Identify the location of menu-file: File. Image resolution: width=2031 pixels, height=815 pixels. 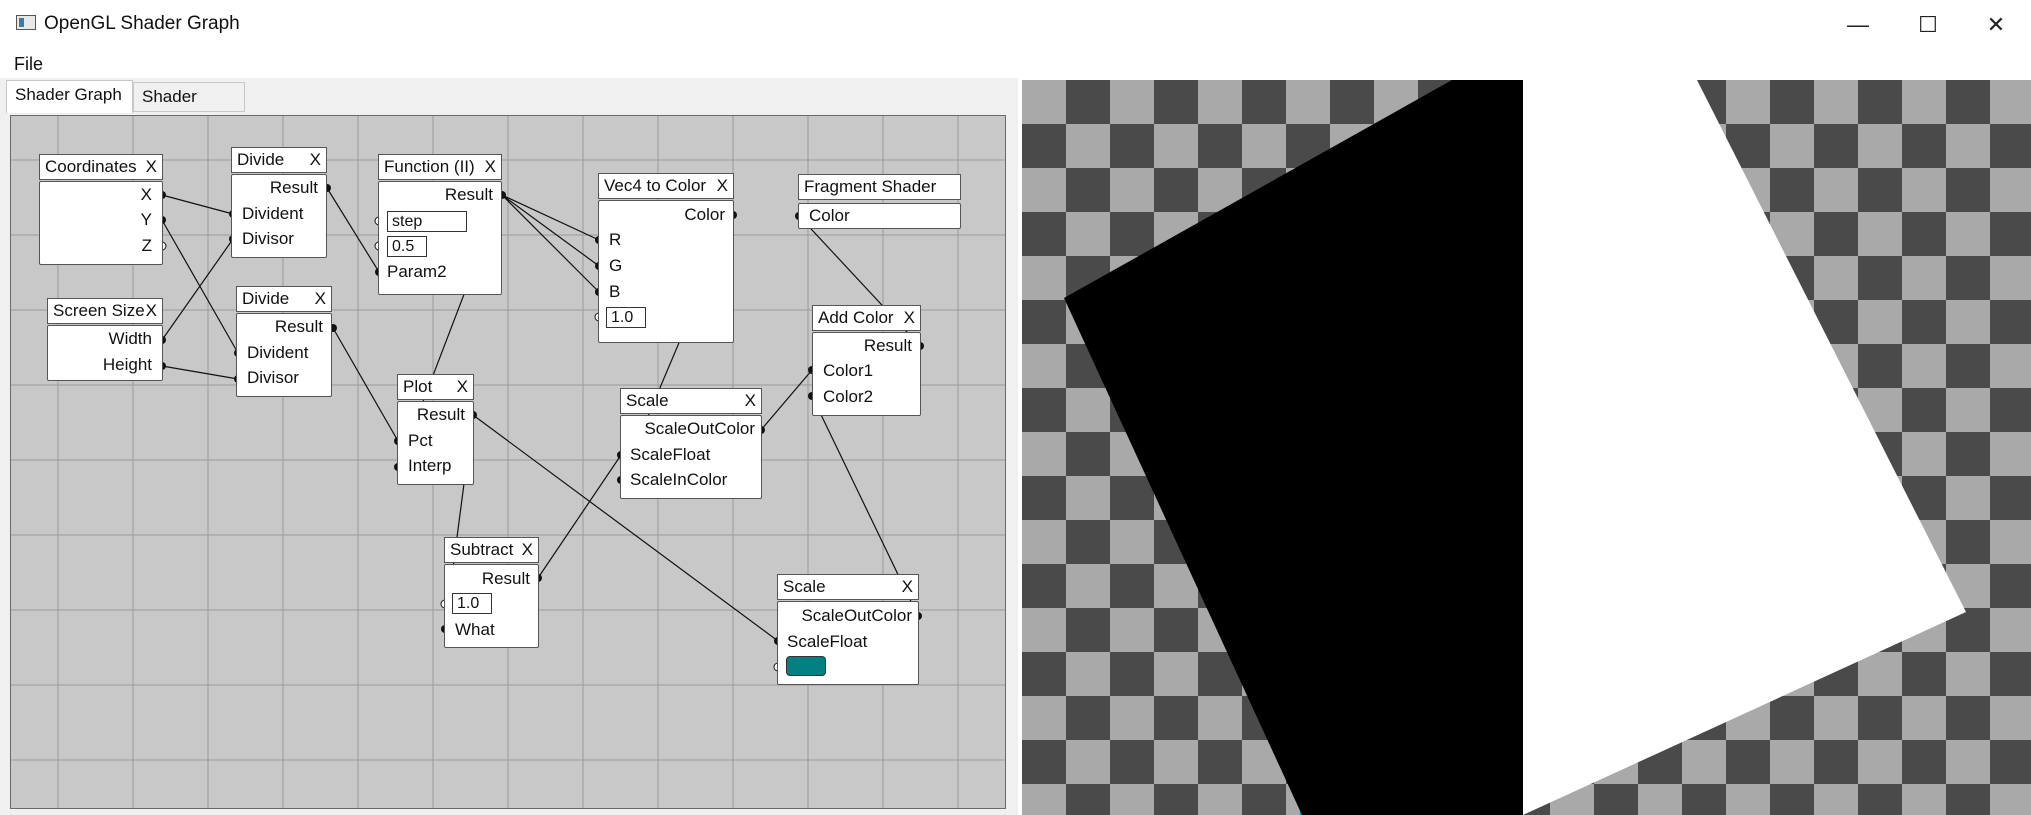
(28, 64).